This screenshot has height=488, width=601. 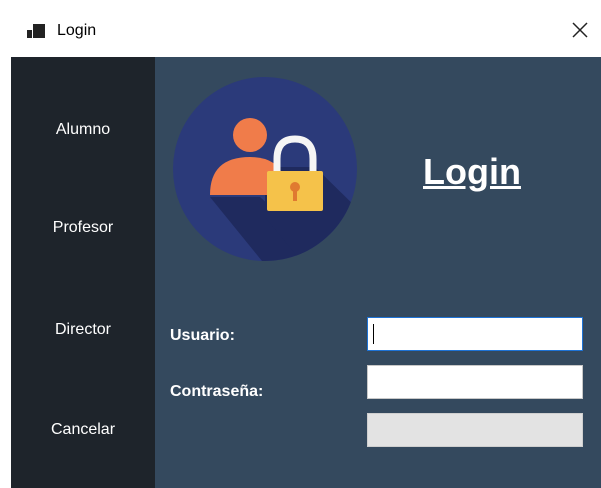 What do you see at coordinates (580, 30) in the screenshot?
I see `close-icon` at bounding box center [580, 30].